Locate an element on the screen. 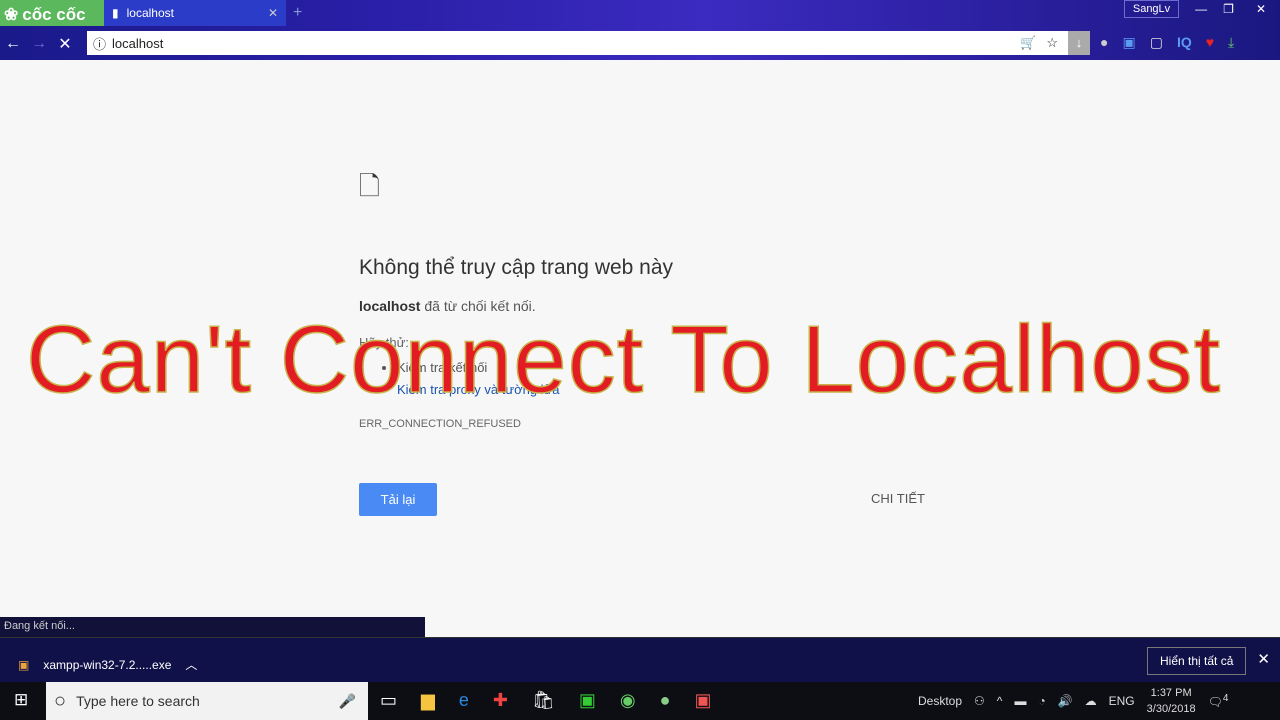  task-view-icon: ▭ is located at coordinates (388, 700).